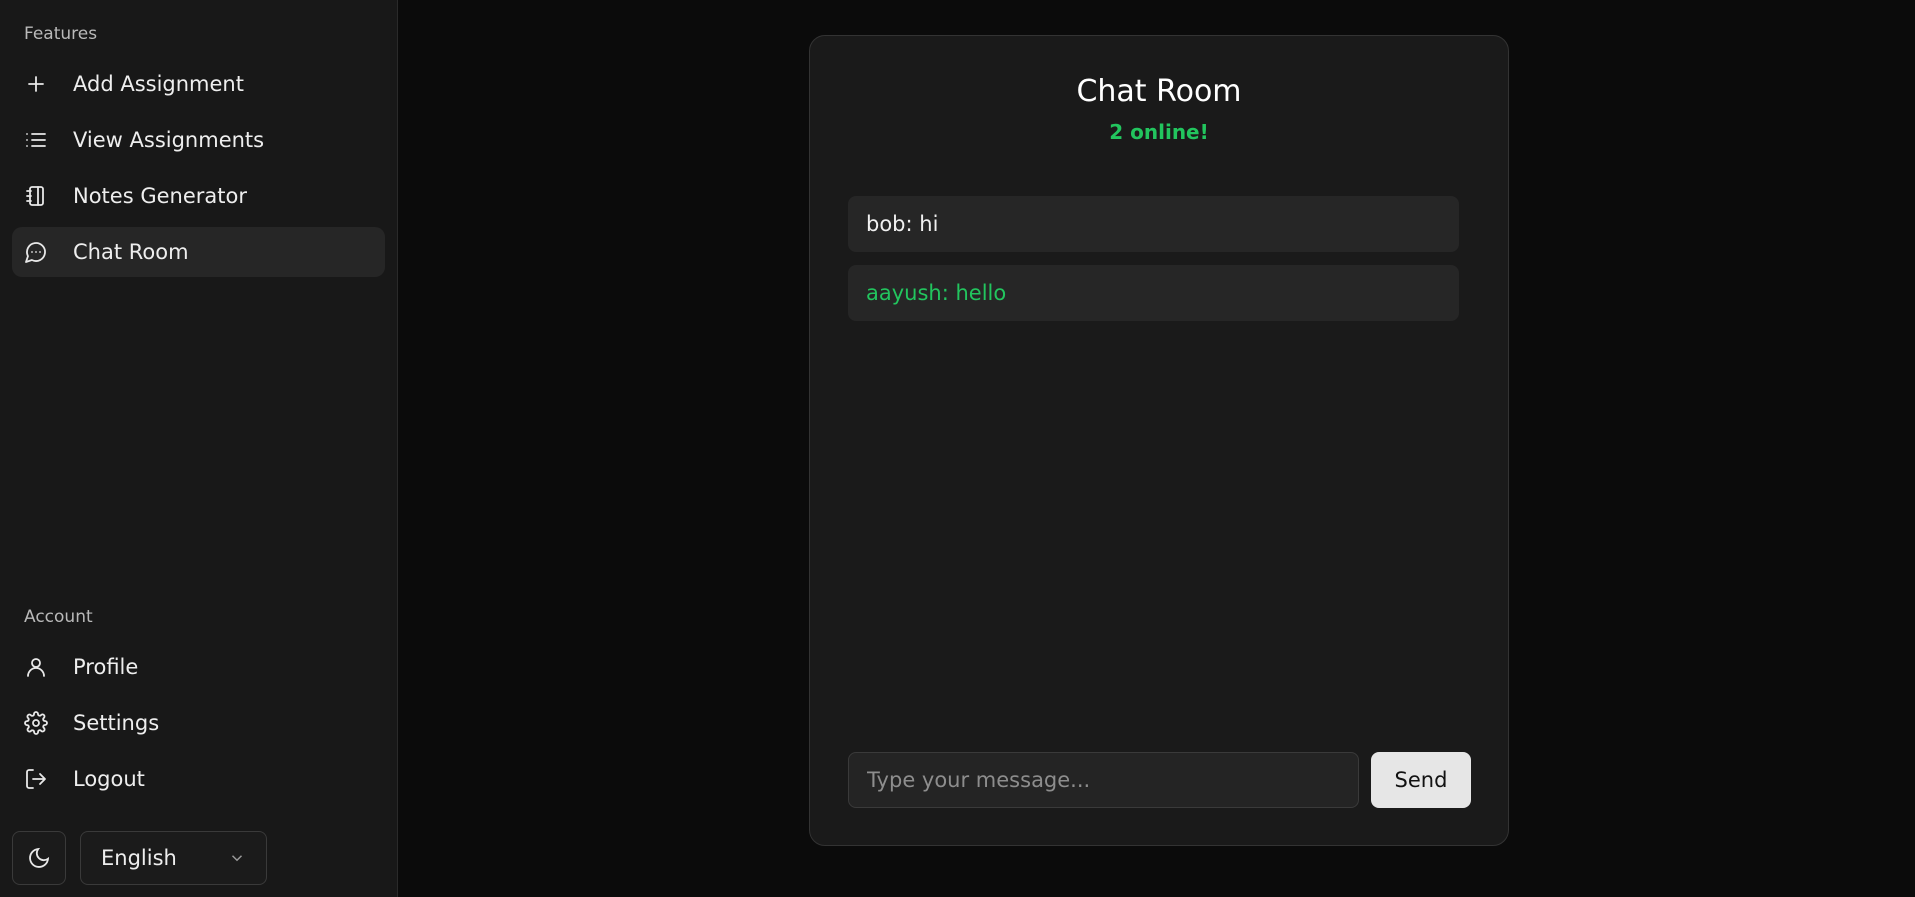  I want to click on chevron-down-icon, so click(237, 858).